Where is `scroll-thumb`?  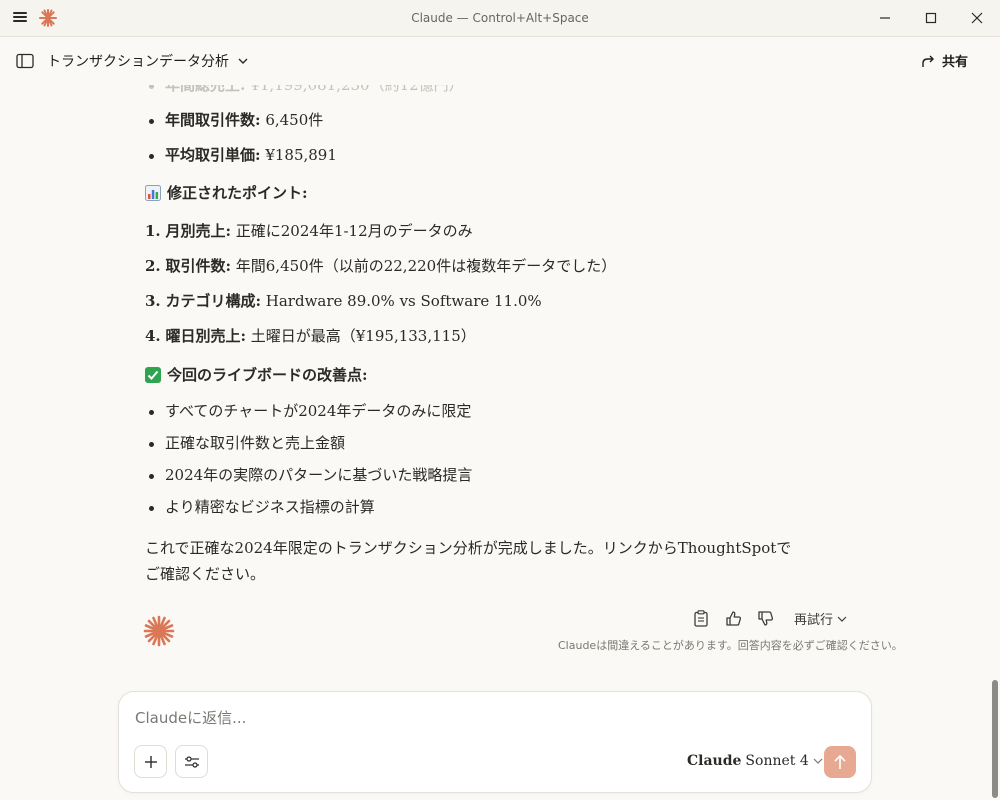 scroll-thumb is located at coordinates (995, 739).